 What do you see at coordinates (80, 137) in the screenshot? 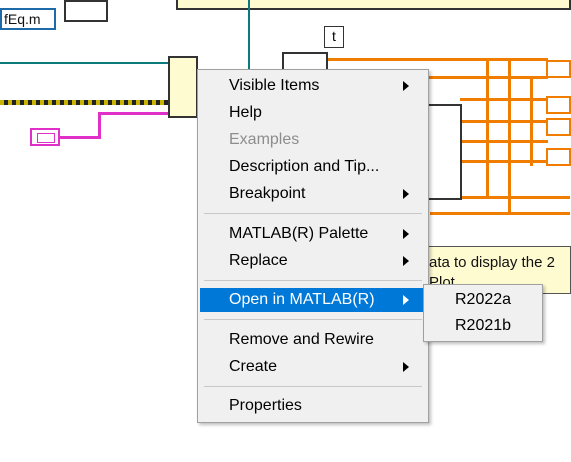
I see `pink-wire` at bounding box center [80, 137].